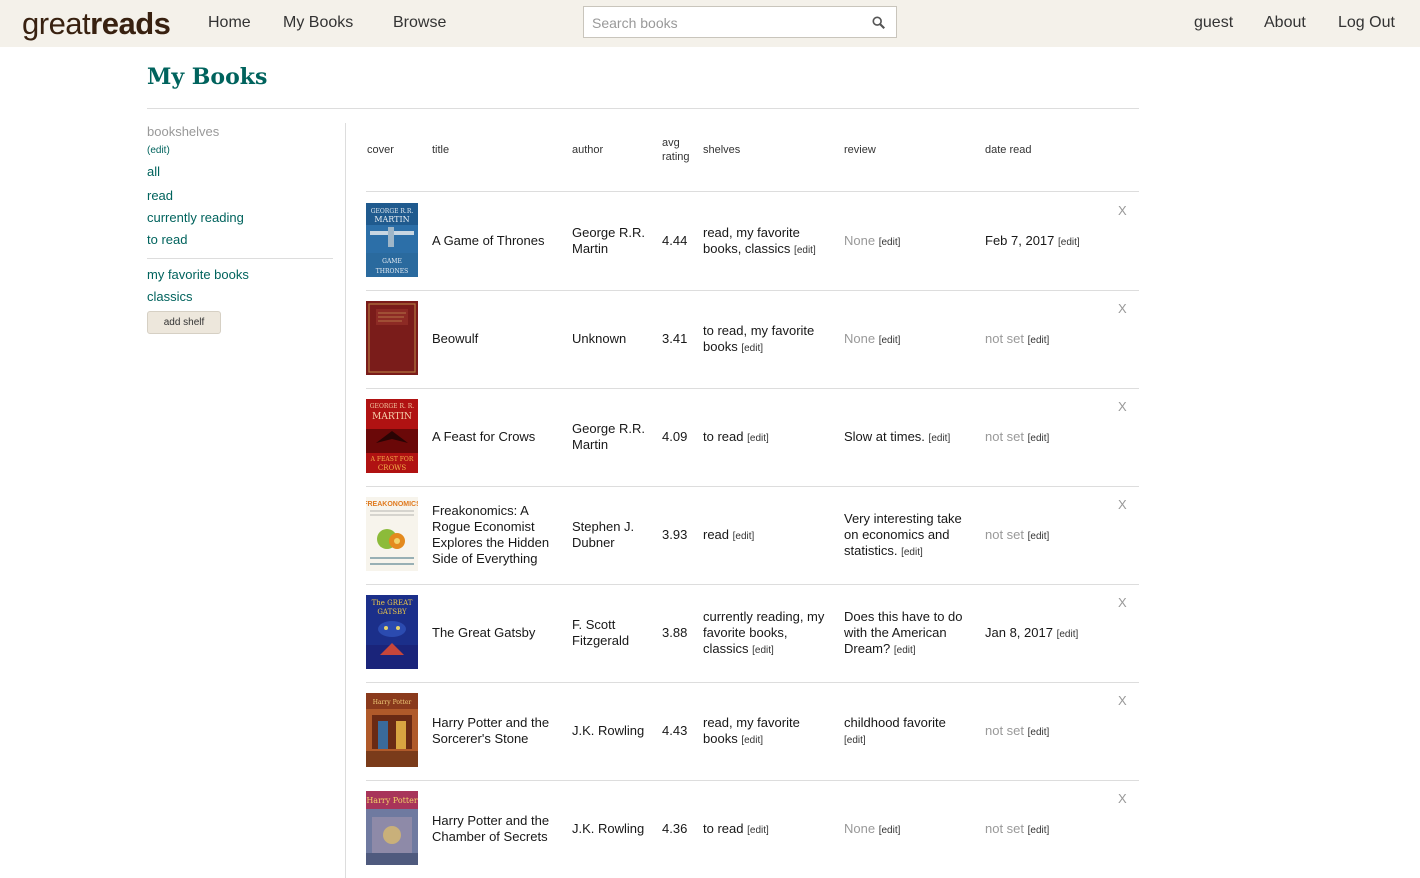  I want to click on column-header-title: title, so click(440, 150).